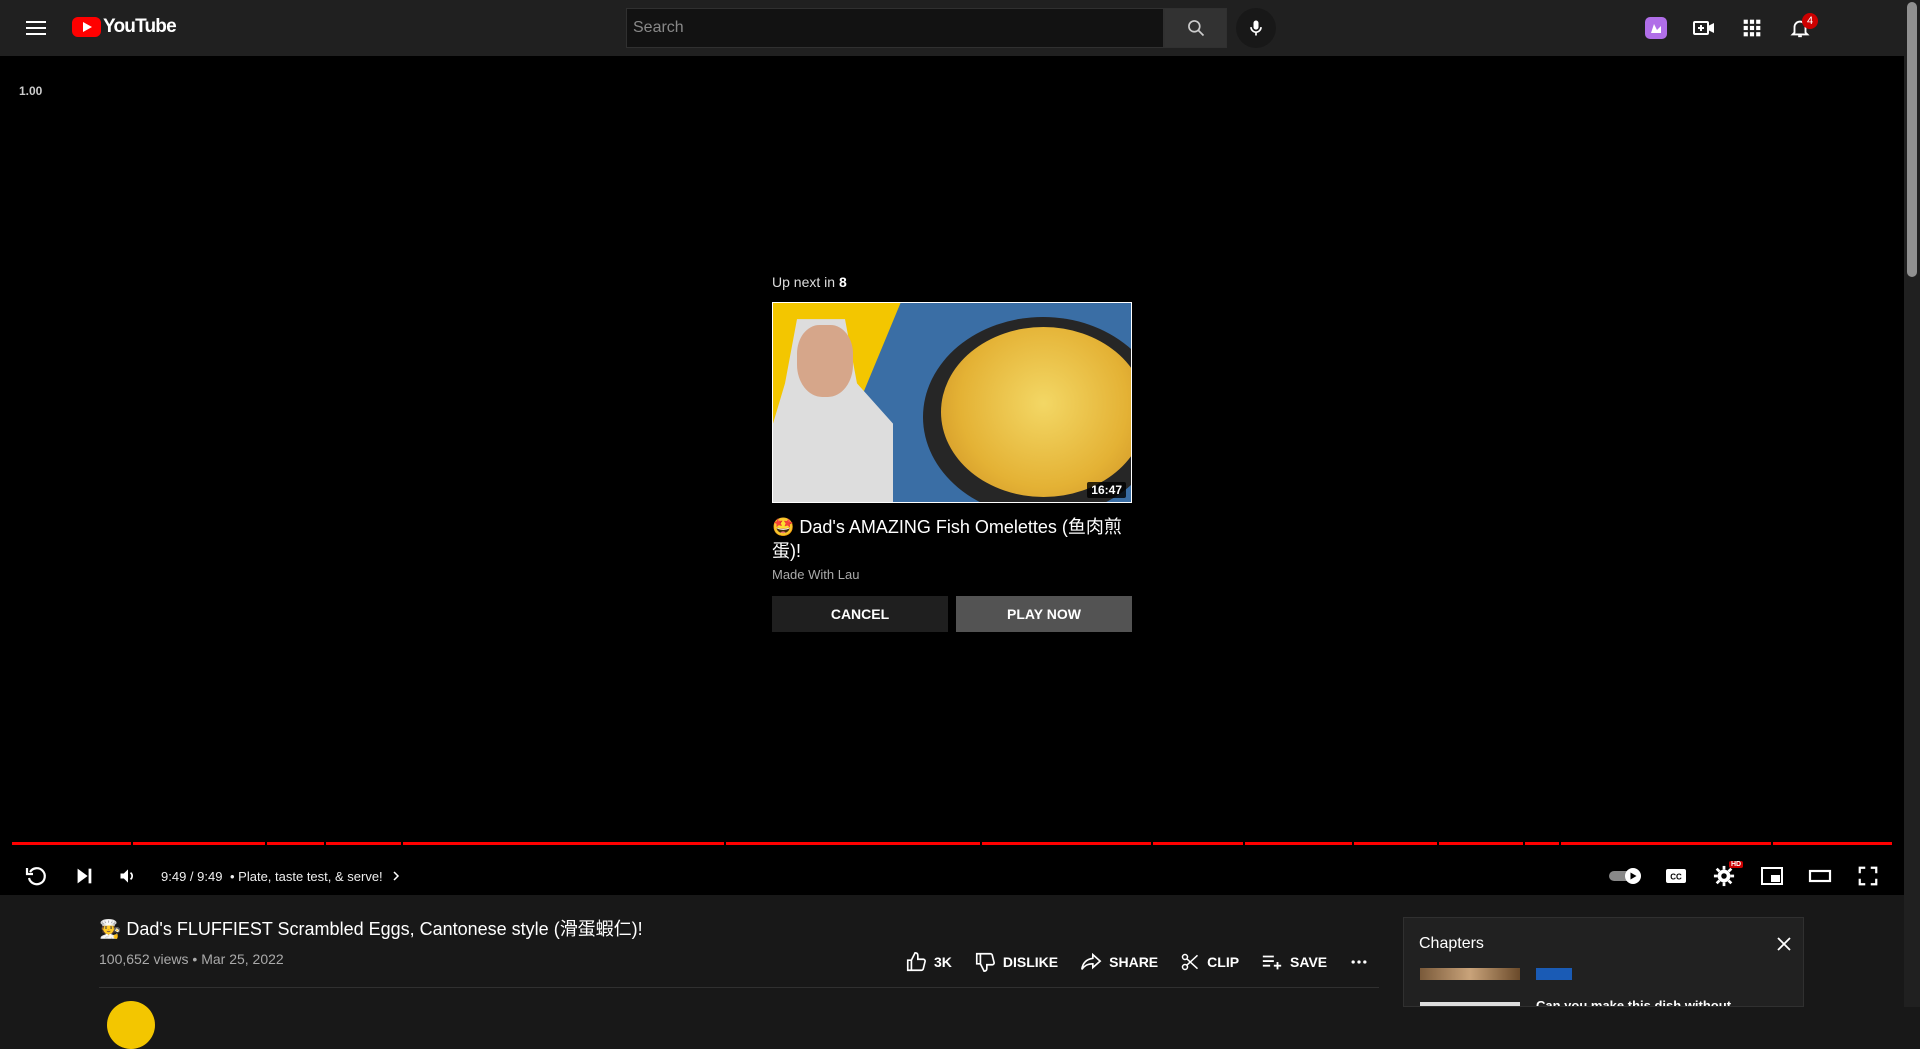  I want to click on like-button: 3K, so click(928, 962).